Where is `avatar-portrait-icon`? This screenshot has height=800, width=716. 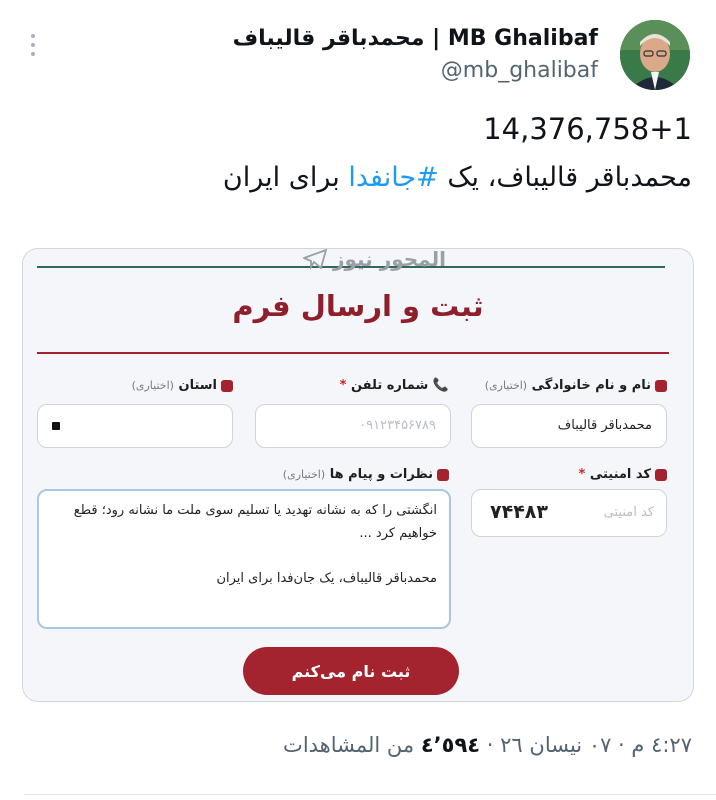
avatar-portrait-icon is located at coordinates (655, 55).